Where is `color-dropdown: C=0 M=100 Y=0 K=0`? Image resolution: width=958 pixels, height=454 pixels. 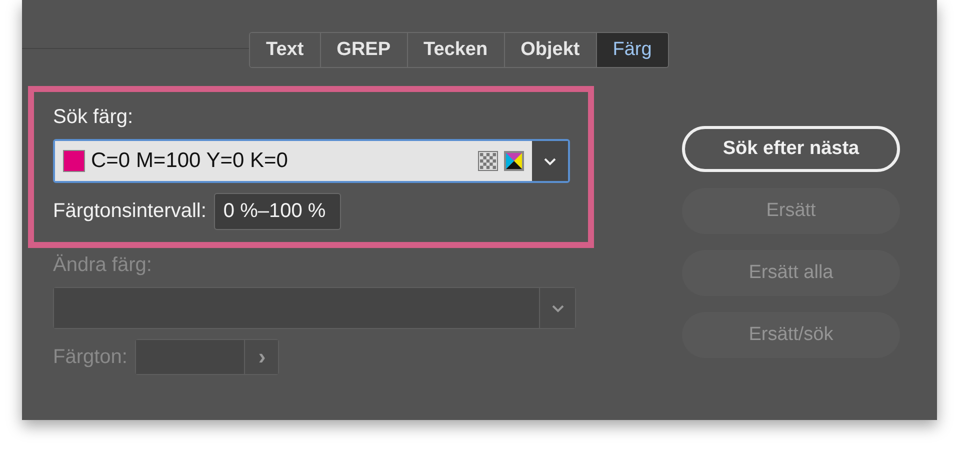
color-dropdown: C=0 M=100 Y=0 K=0 is located at coordinates (311, 161).